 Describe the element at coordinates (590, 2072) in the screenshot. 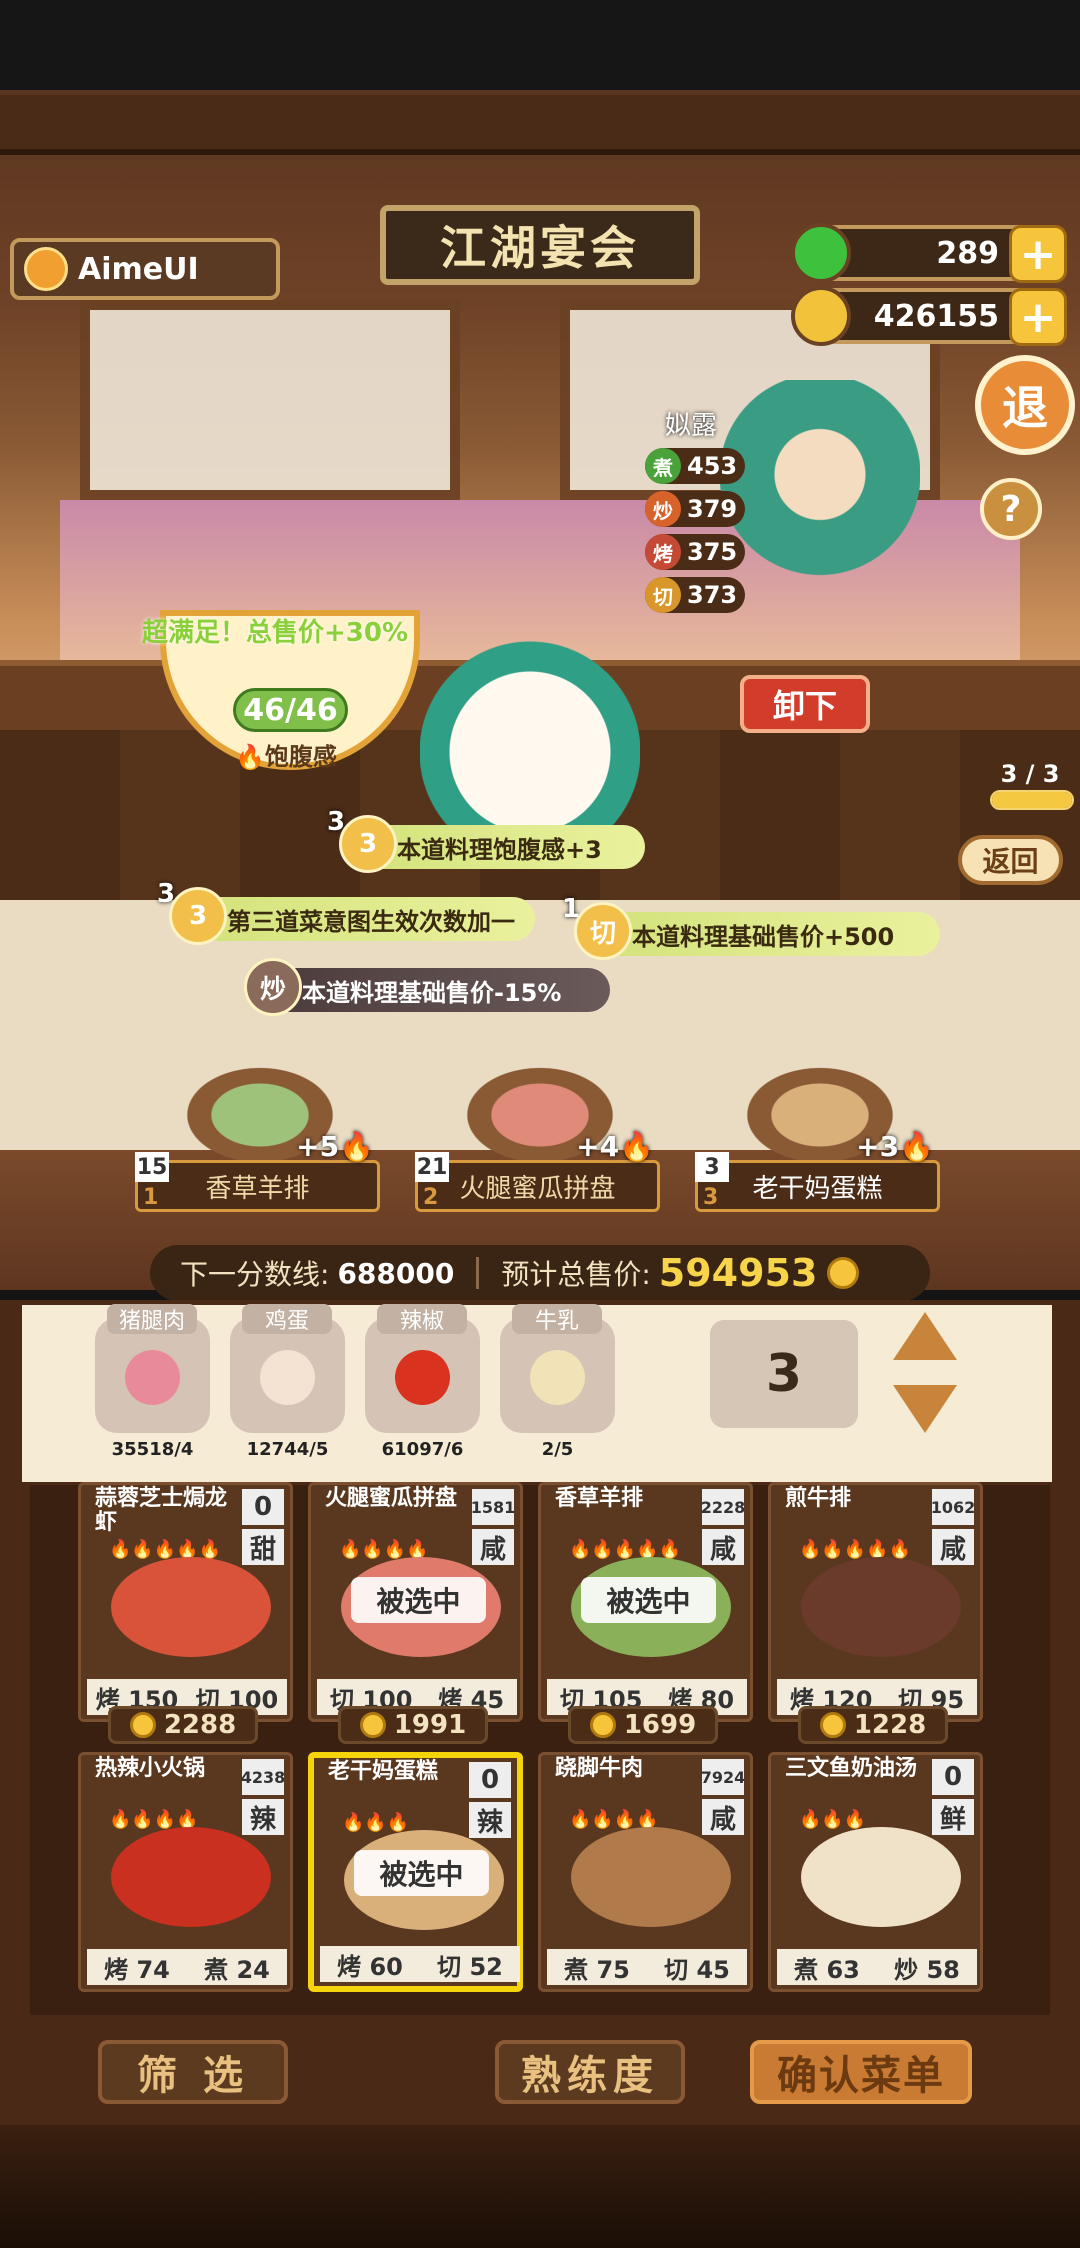

I see `proficiency-button: 熟练度` at that location.